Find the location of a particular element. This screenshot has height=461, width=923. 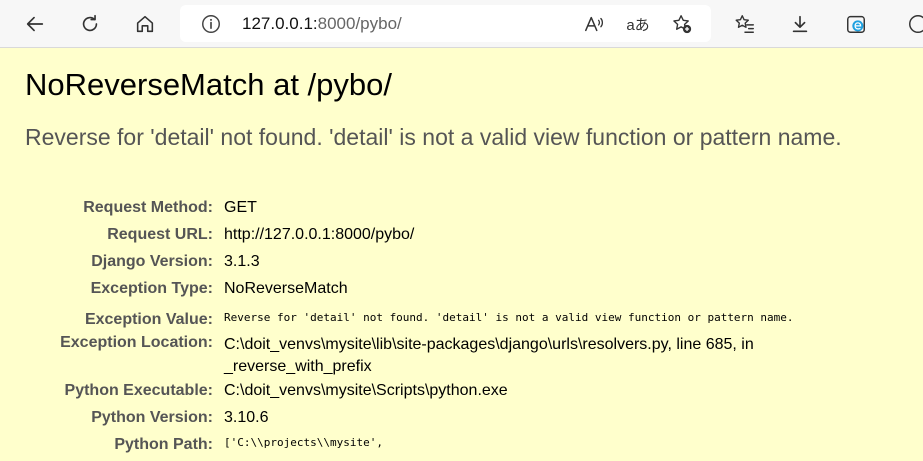

row-label: Exception Location: is located at coordinates (136, 342).